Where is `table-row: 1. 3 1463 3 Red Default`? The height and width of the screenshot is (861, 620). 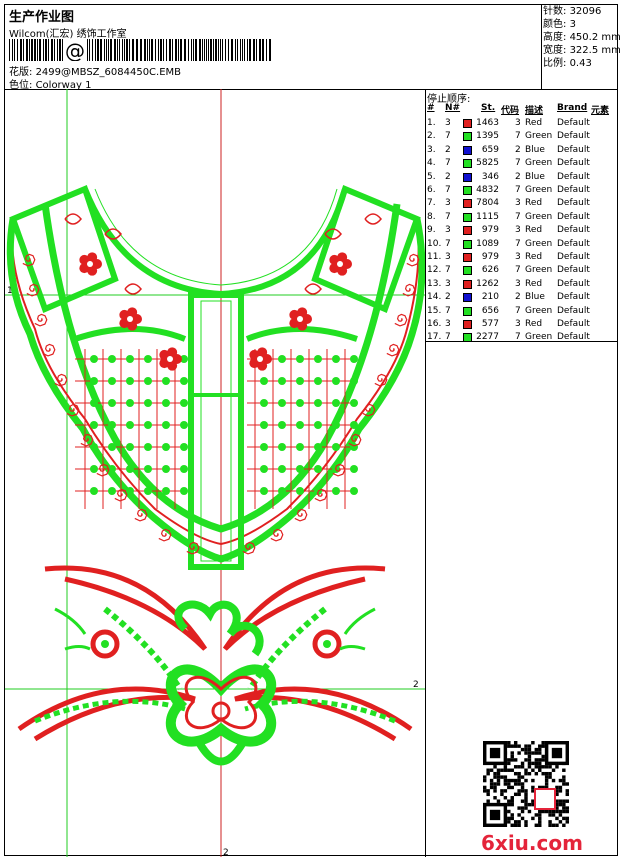 table-row: 1. 3 1463 3 Red Default is located at coordinates (521, 123).